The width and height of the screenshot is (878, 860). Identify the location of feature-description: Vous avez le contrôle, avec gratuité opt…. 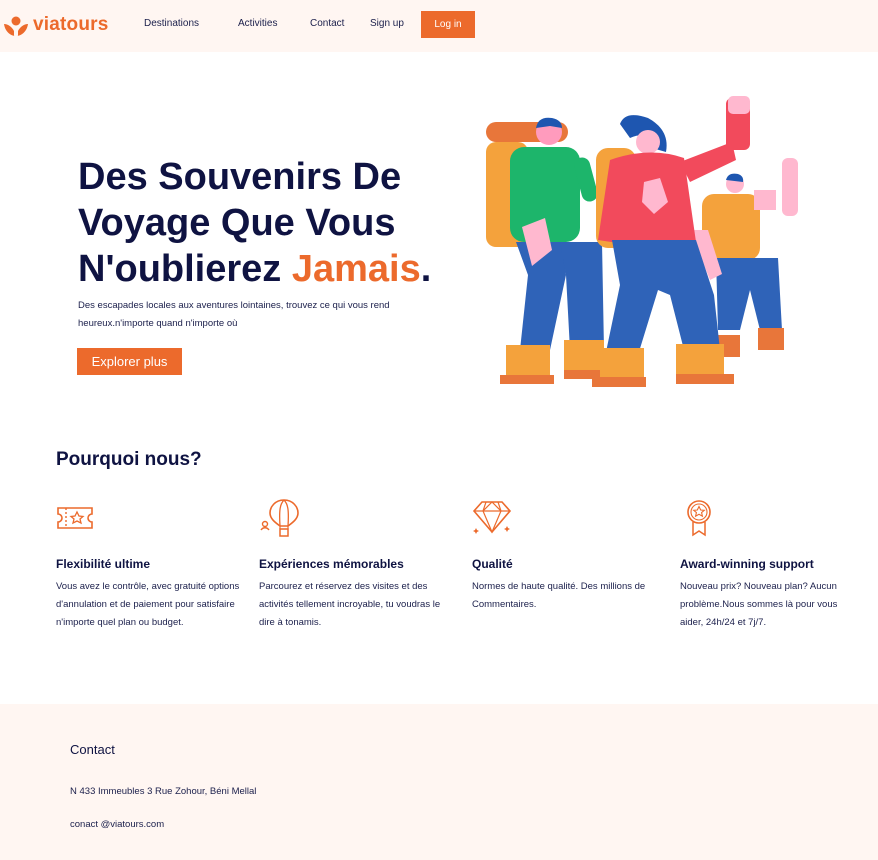
(148, 604).